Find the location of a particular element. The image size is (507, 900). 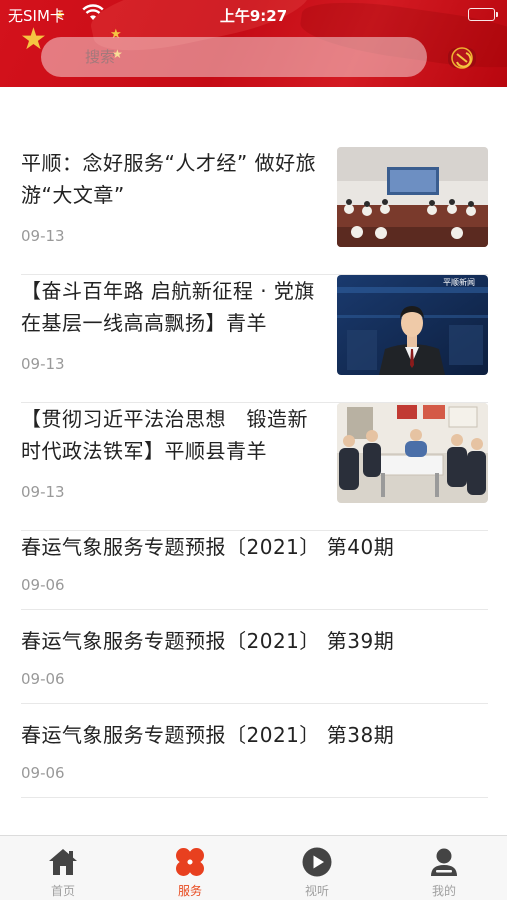

battery-icon is located at coordinates (483, 14).